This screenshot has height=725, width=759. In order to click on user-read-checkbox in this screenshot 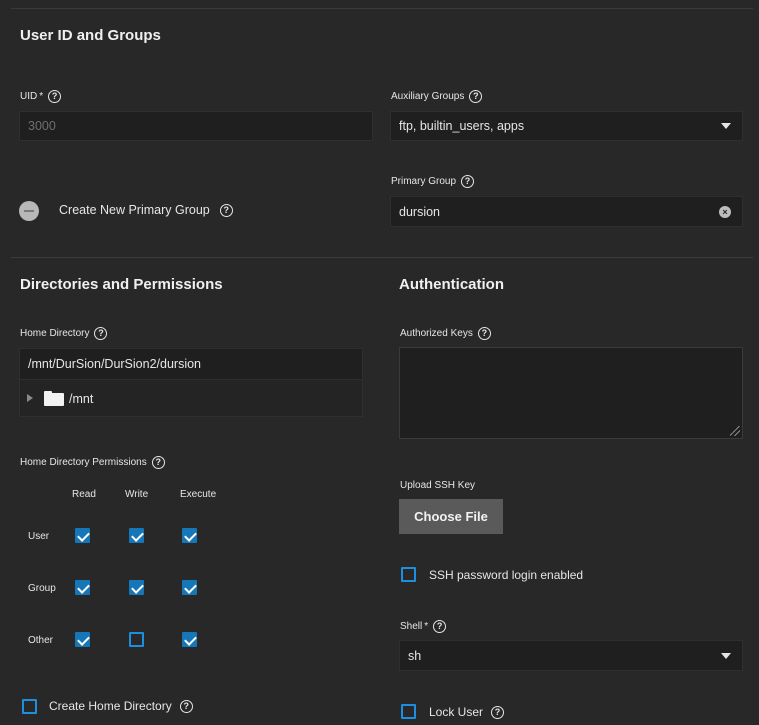, I will do `click(82, 535)`.